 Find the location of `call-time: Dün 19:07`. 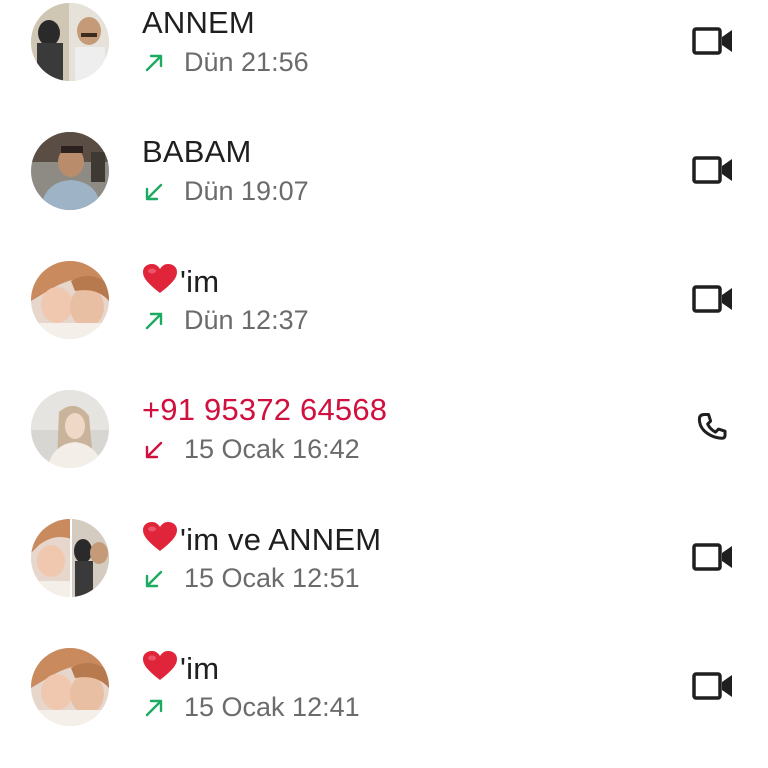

call-time: Dün 19:07 is located at coordinates (246, 191).